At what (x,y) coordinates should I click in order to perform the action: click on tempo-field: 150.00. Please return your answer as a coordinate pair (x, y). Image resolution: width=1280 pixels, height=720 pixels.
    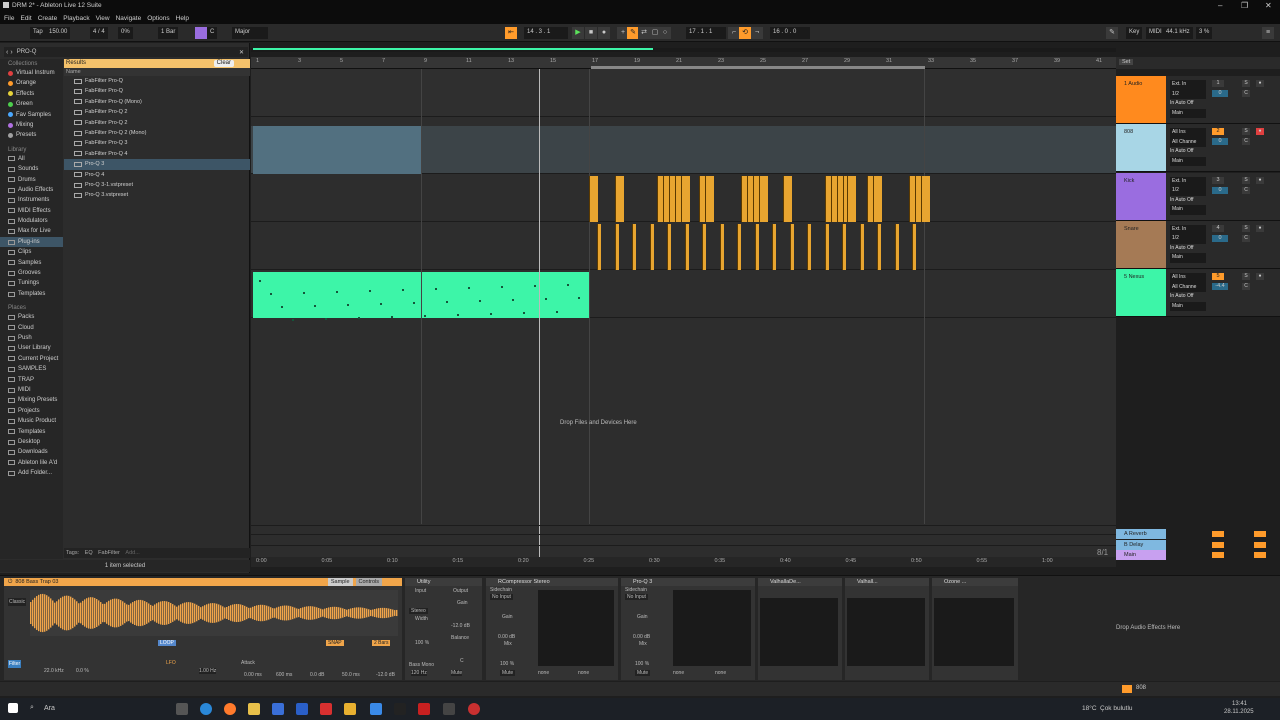
    Looking at the image, I should click on (58, 33).